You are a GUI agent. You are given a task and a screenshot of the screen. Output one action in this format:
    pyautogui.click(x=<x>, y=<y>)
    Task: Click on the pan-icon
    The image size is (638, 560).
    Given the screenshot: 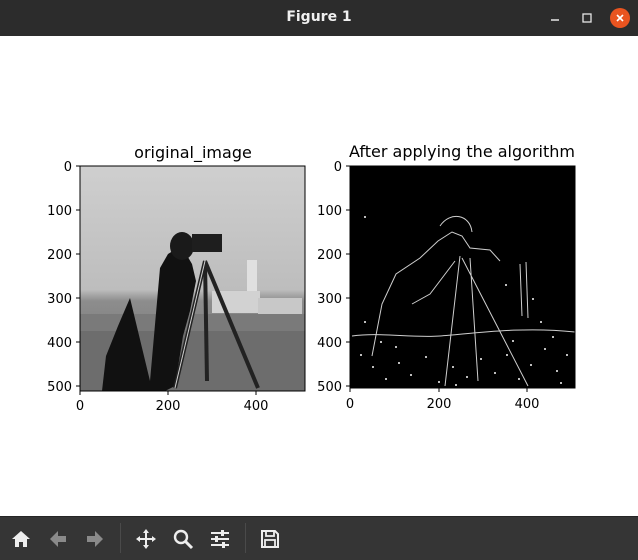 What is the action you would take?
    pyautogui.click(x=146, y=539)
    